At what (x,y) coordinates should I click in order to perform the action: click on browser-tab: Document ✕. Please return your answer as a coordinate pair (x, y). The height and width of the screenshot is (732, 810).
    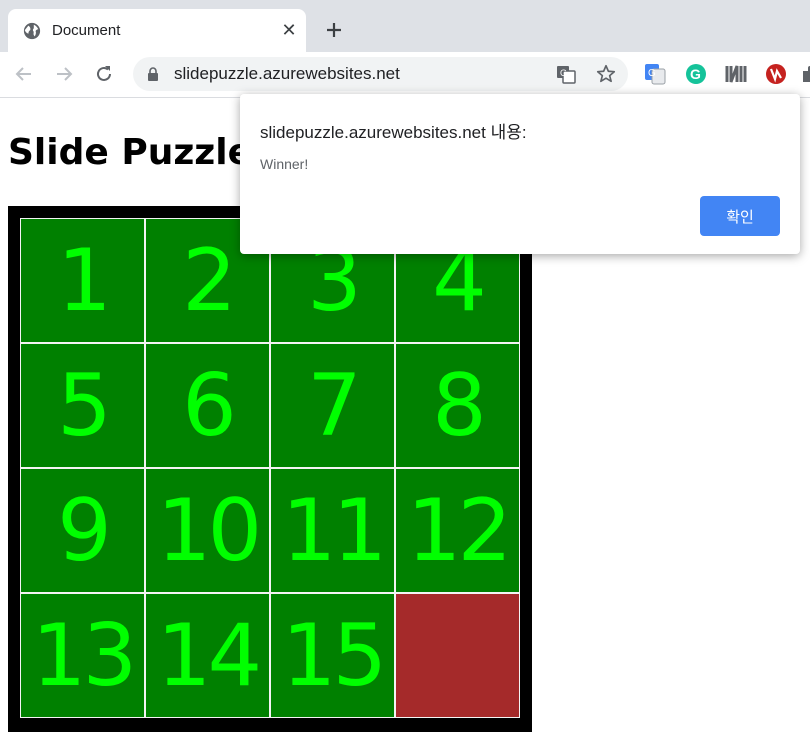
    Looking at the image, I should click on (157, 30).